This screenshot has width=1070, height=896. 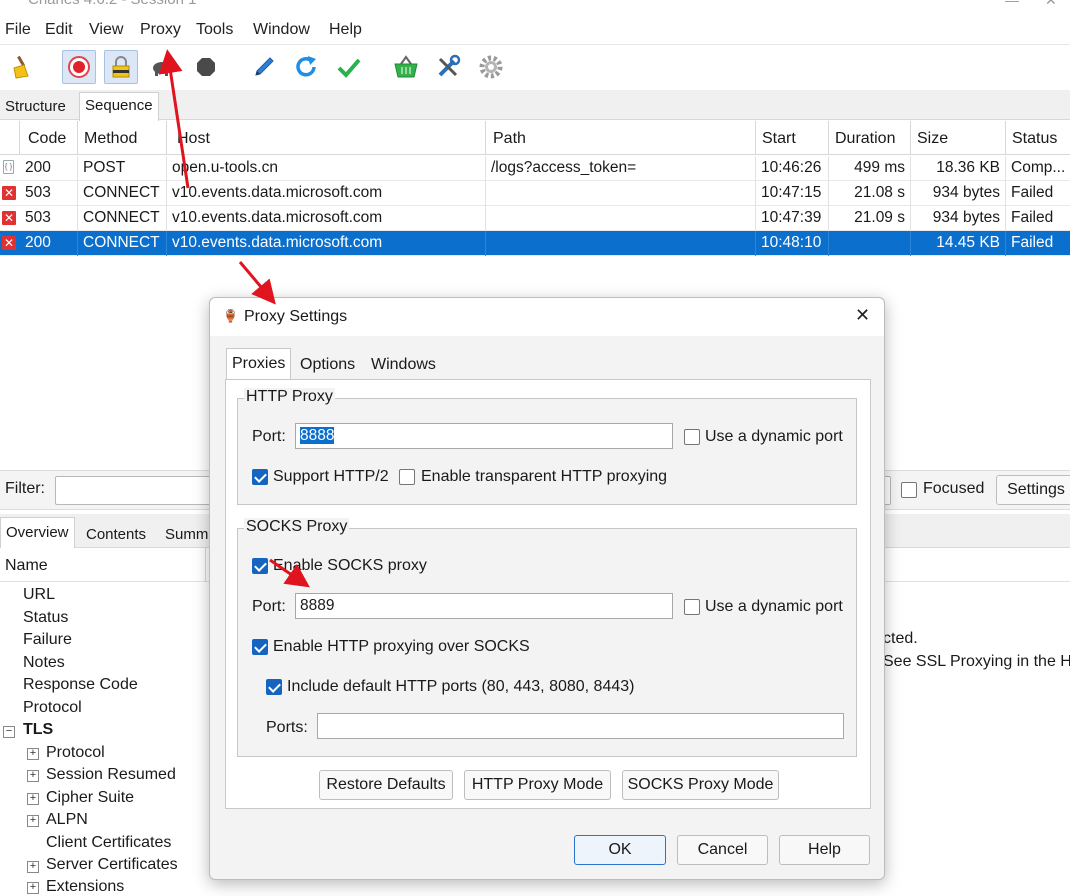 What do you see at coordinates (448, 67) in the screenshot?
I see `tools-icon` at bounding box center [448, 67].